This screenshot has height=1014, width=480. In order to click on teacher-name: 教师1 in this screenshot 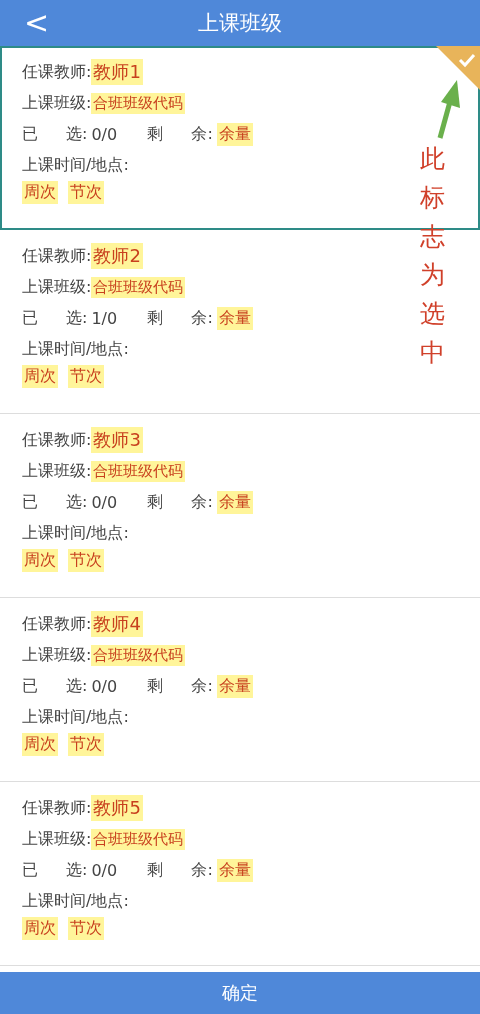, I will do `click(117, 72)`.